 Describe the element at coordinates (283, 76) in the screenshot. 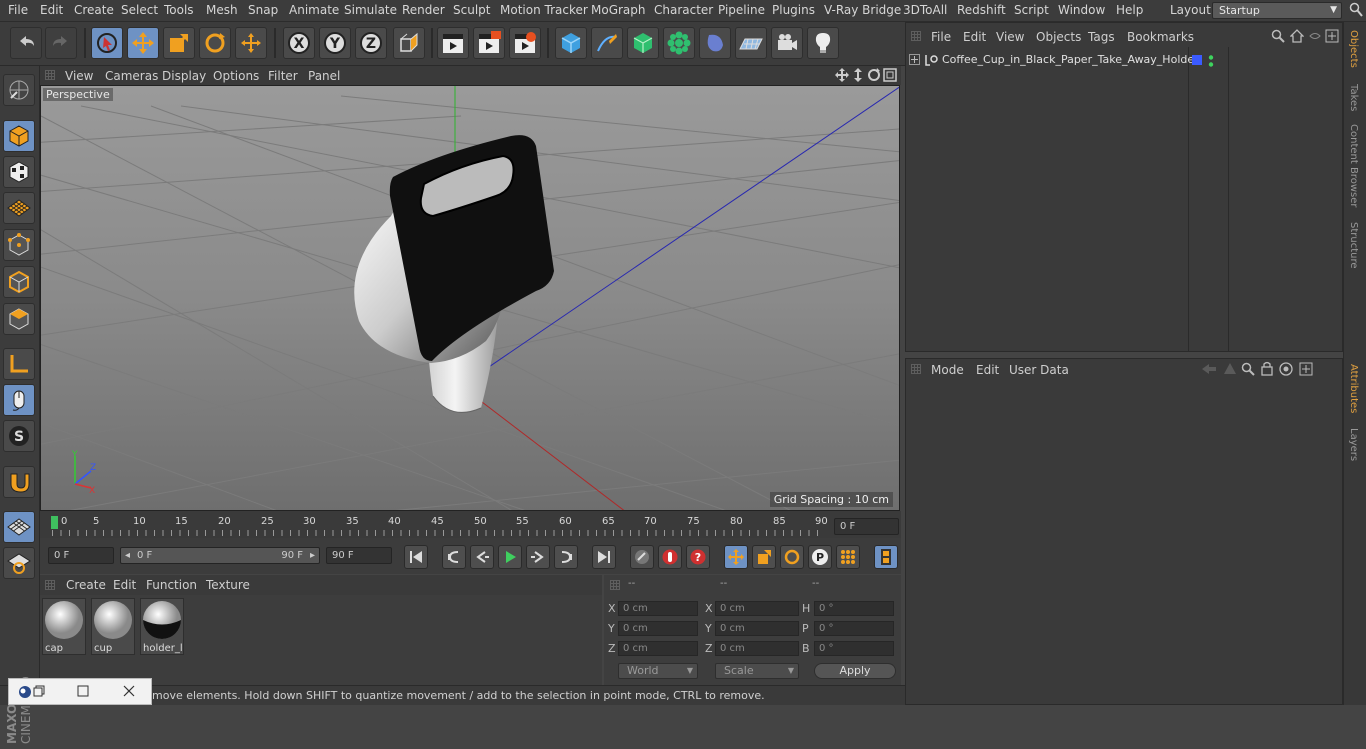

I see `vp-menu-filter: Filter` at that location.